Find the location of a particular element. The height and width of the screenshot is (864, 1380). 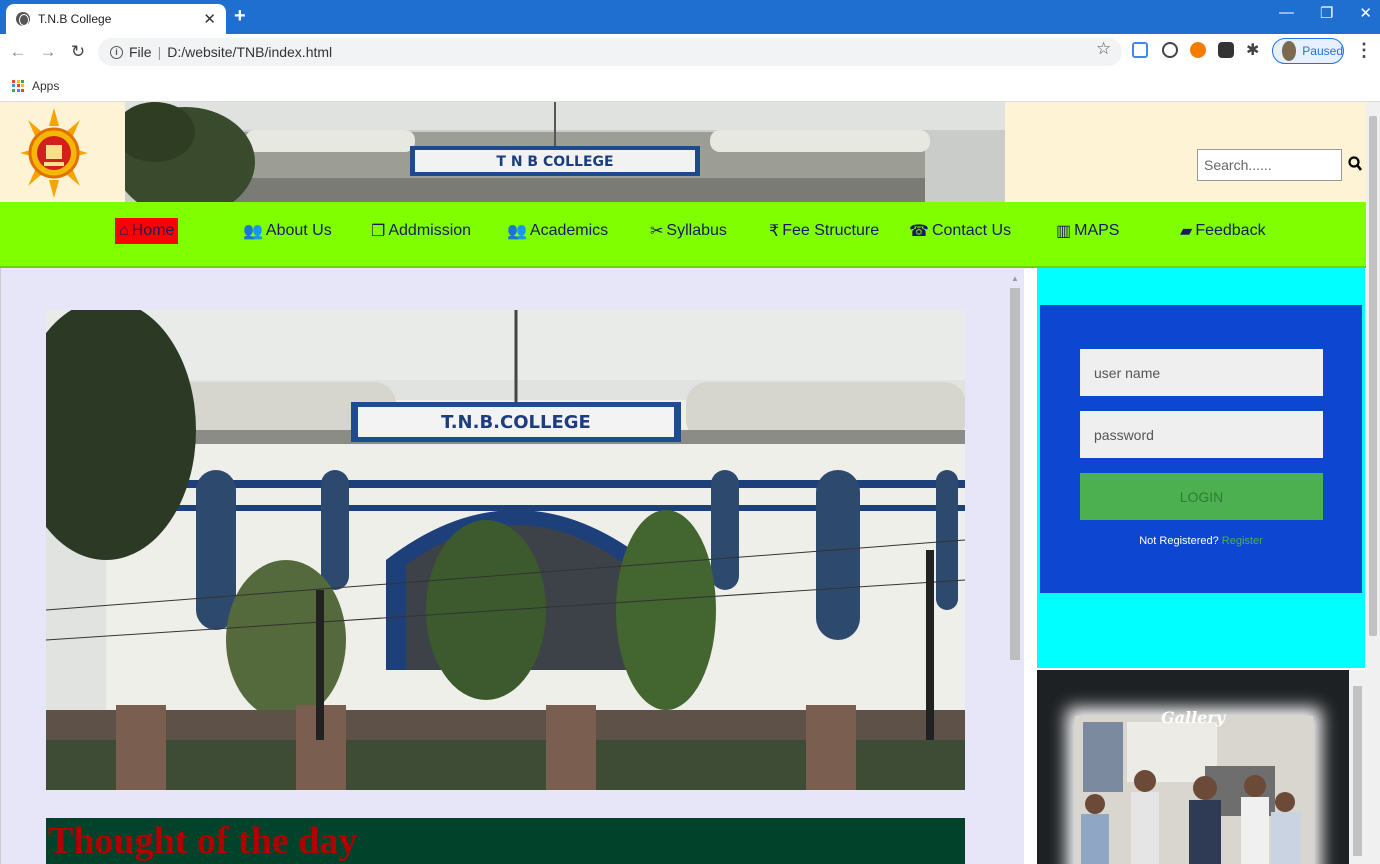

book-icon: ▰ is located at coordinates (1186, 231).